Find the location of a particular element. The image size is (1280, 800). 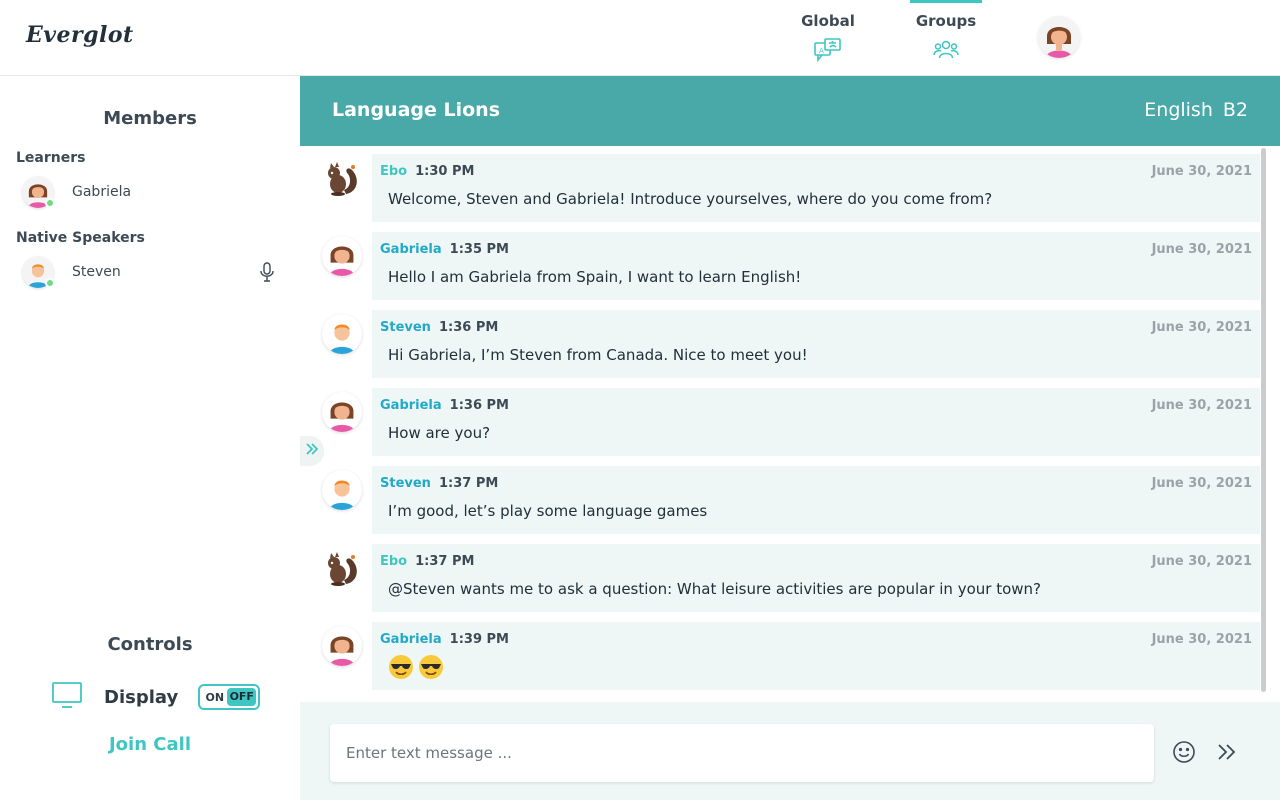

double-chevron-right-icon is located at coordinates (312, 451).